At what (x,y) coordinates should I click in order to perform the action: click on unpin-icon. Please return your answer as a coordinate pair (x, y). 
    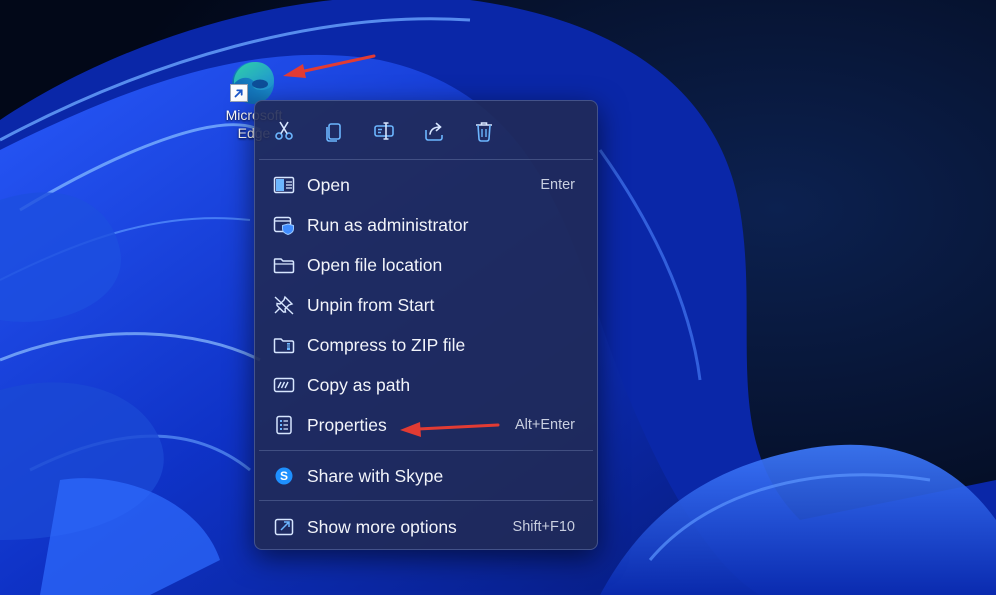
    Looking at the image, I should click on (284, 305).